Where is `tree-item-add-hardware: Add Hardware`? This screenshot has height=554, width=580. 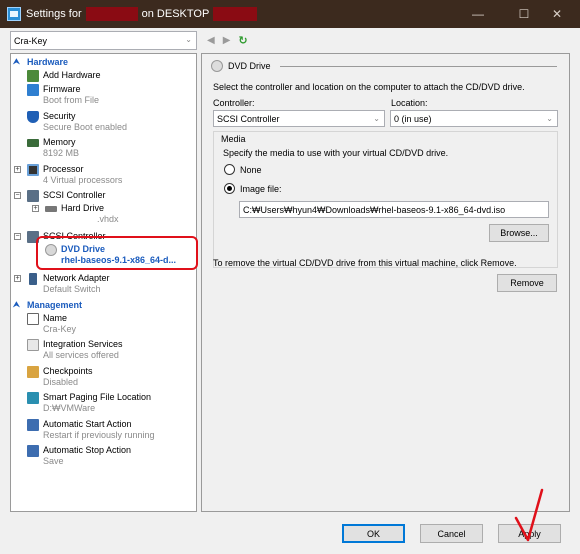
tree-item-add-hardware: Add Hardware is located at coordinates (64, 76).